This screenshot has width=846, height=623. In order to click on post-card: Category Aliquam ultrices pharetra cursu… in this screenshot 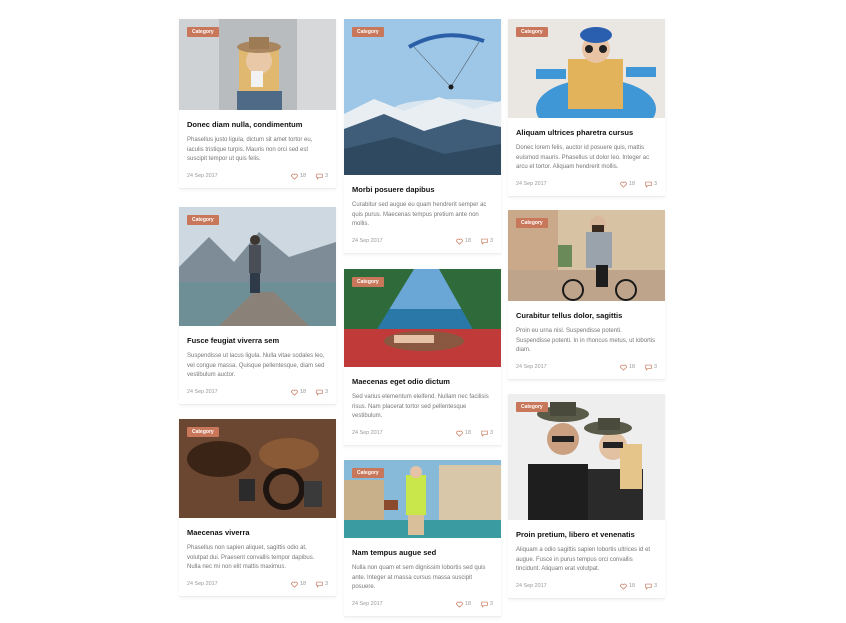, I will do `click(586, 108)`.